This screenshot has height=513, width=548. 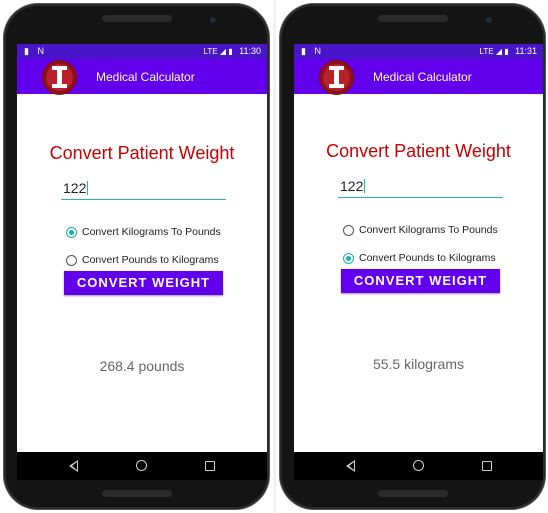 What do you see at coordinates (142, 366) in the screenshot?
I see `result-text: 268.4 pounds` at bounding box center [142, 366].